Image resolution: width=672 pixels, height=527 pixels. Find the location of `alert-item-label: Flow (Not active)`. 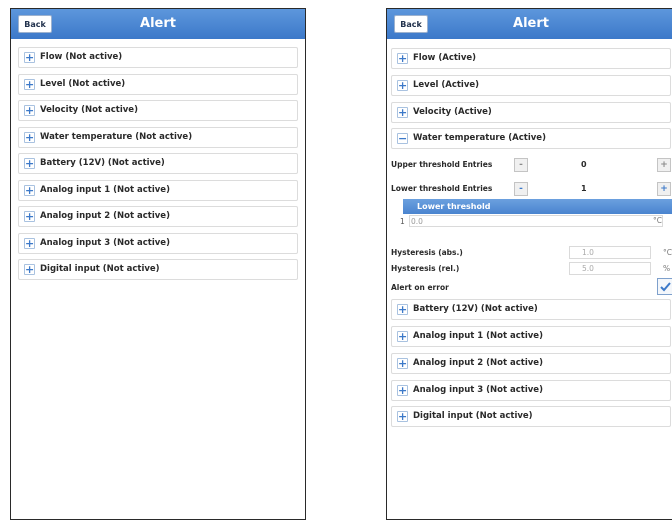

alert-item-label: Flow (Not active) is located at coordinates (81, 57).